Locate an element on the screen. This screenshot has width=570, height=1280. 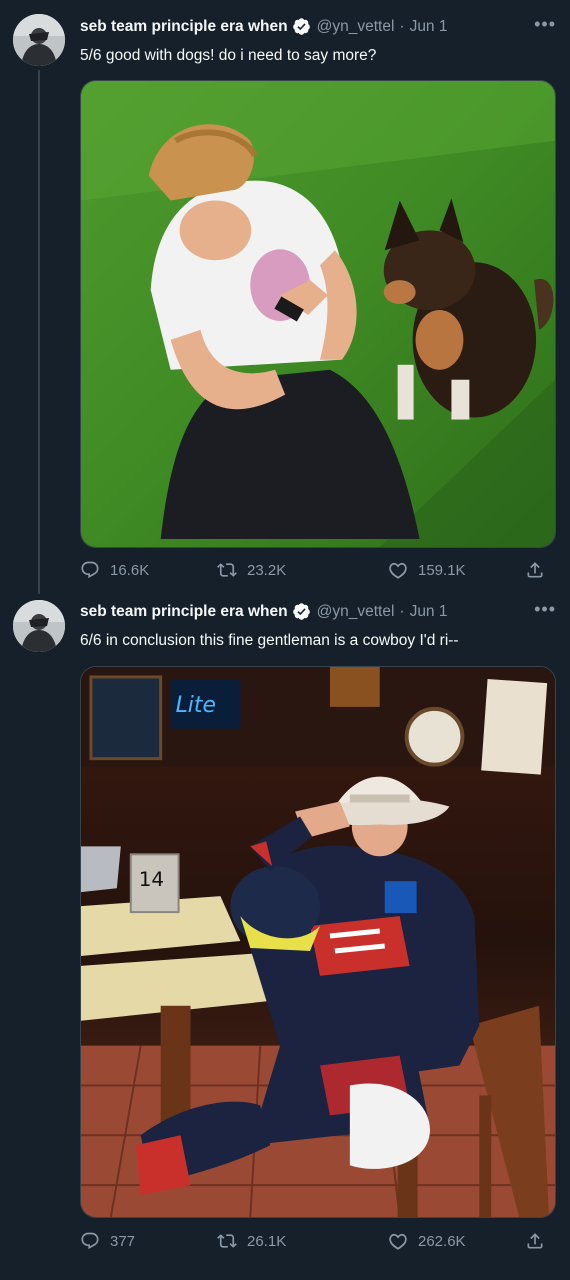
retweet-button: 23.2K is located at coordinates (251, 570).